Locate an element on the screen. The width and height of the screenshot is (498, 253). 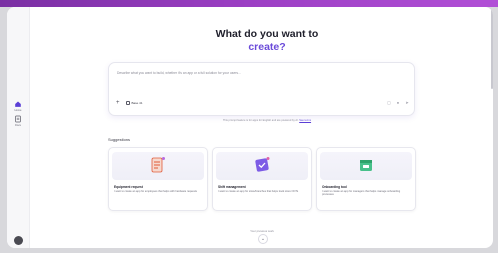
card-title: Onboarding tool is located at coordinates (334, 187).